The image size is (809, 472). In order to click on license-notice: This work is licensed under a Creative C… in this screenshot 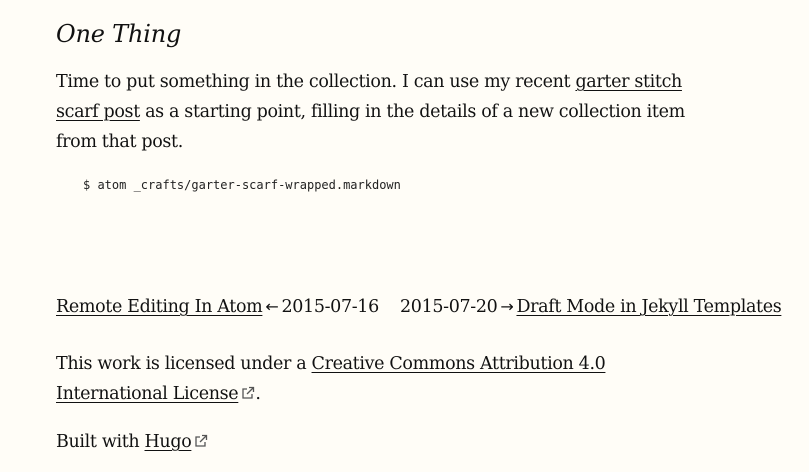, I will do `click(336, 379)`.